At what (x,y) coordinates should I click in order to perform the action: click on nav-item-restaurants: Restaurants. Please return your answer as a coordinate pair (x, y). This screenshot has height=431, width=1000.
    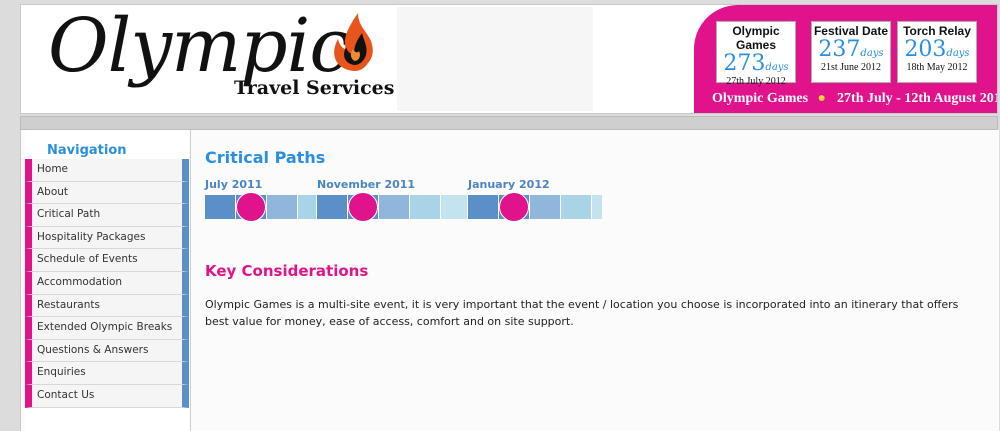
    Looking at the image, I should click on (107, 306).